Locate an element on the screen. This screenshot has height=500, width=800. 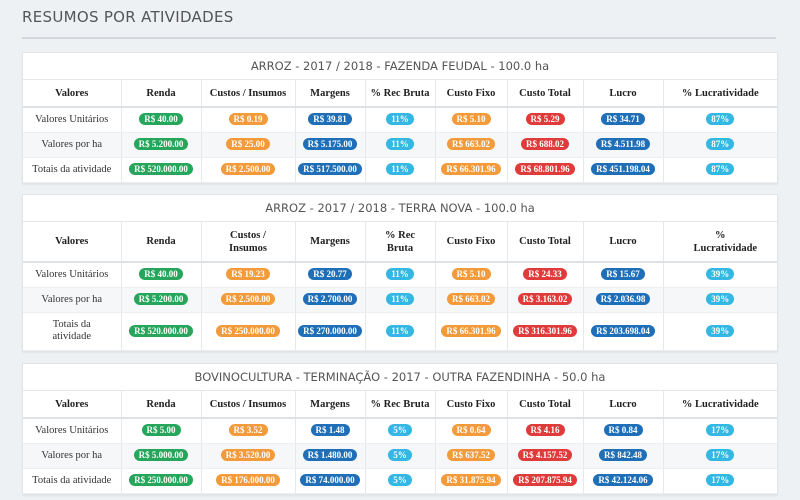
lucro-badge: R$ 0.84 is located at coordinates (623, 430).